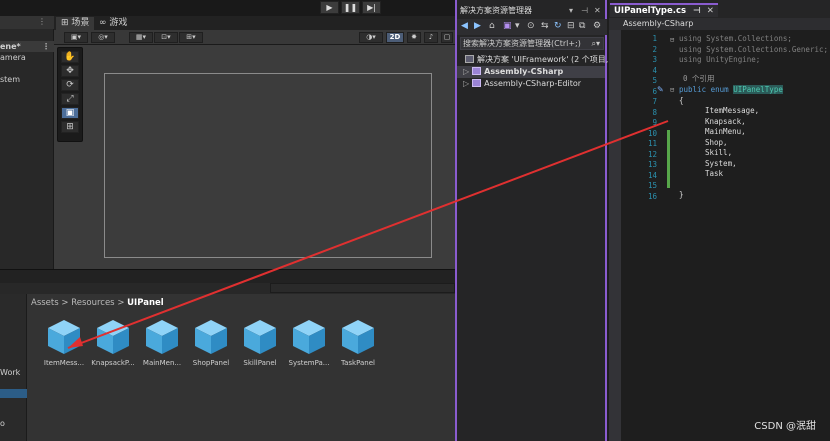 The width and height of the screenshot is (830, 441). I want to click on step-button: ▶|, so click(371, 7).